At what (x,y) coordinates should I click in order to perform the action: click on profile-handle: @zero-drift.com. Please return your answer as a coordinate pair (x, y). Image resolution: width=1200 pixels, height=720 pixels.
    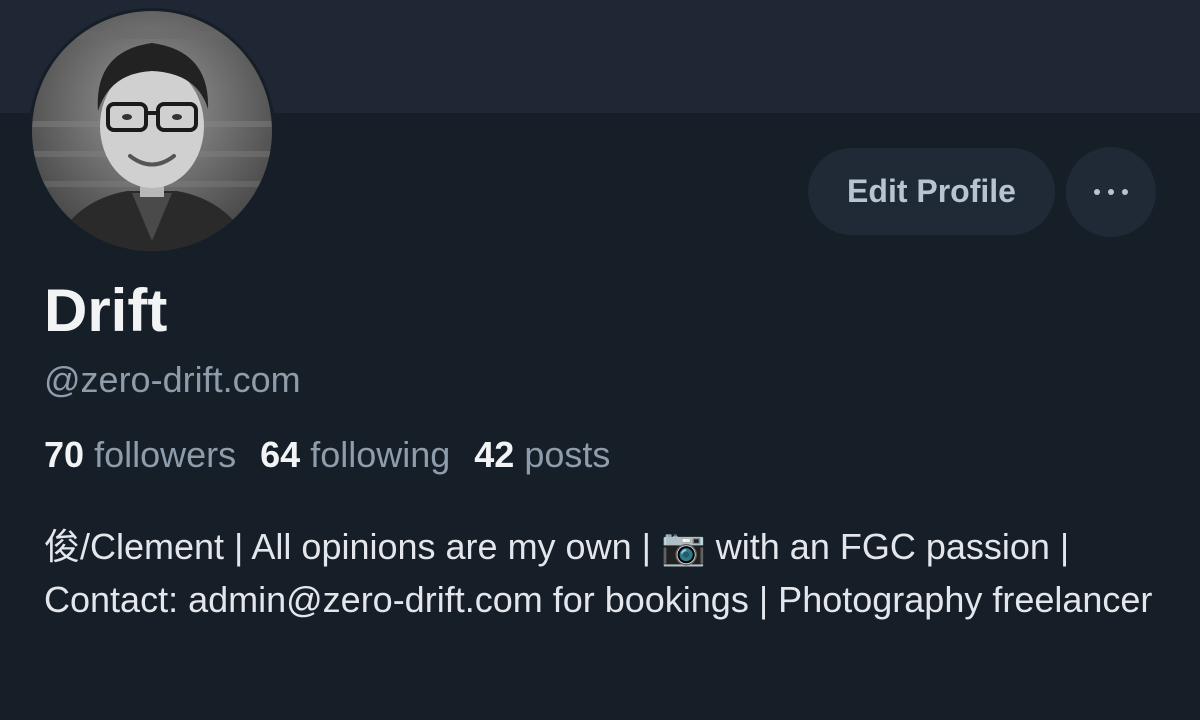
    Looking at the image, I should click on (172, 379).